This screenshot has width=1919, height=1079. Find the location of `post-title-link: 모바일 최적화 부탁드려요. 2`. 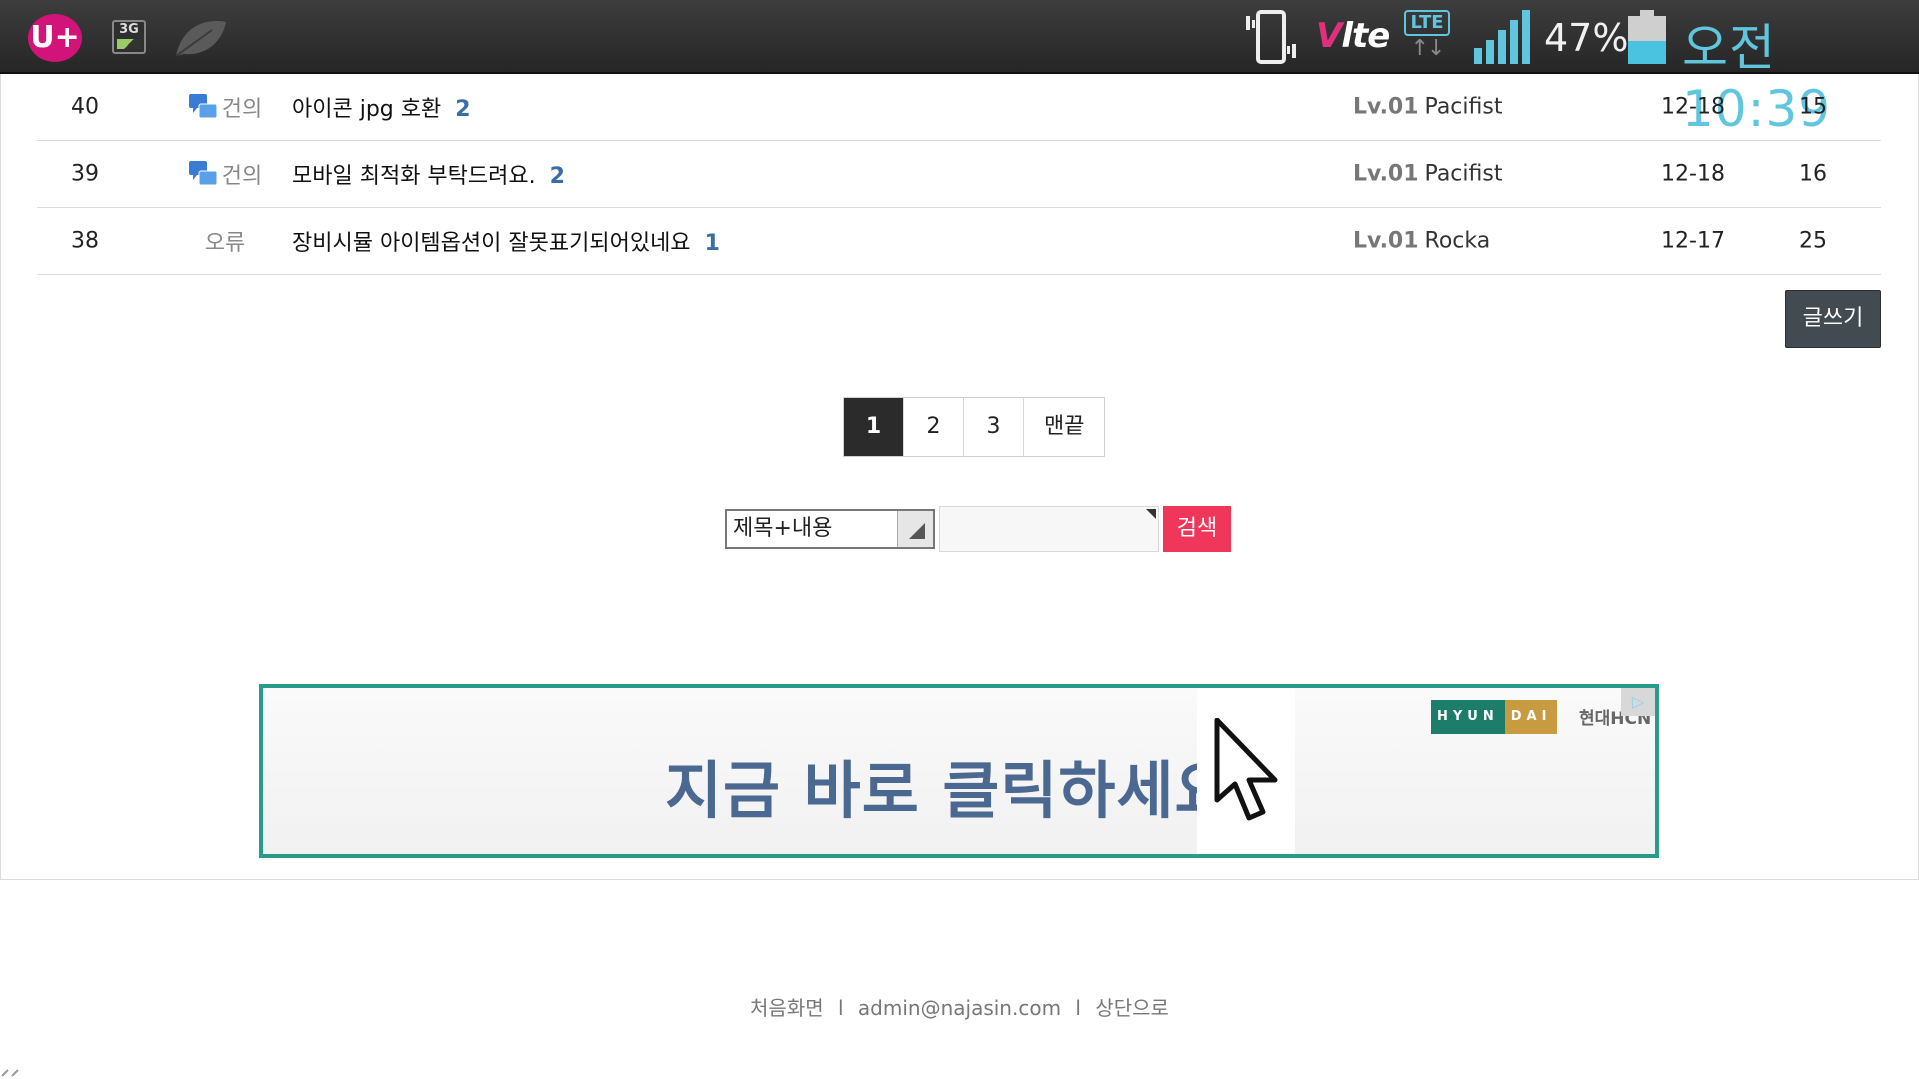

post-title-link: 모바일 최적화 부탁드려요. 2 is located at coordinates (428, 174).